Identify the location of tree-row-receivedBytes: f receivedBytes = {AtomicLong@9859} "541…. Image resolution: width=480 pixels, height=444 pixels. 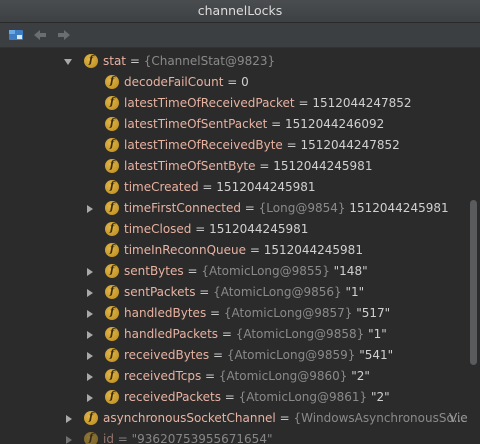
(234, 355).